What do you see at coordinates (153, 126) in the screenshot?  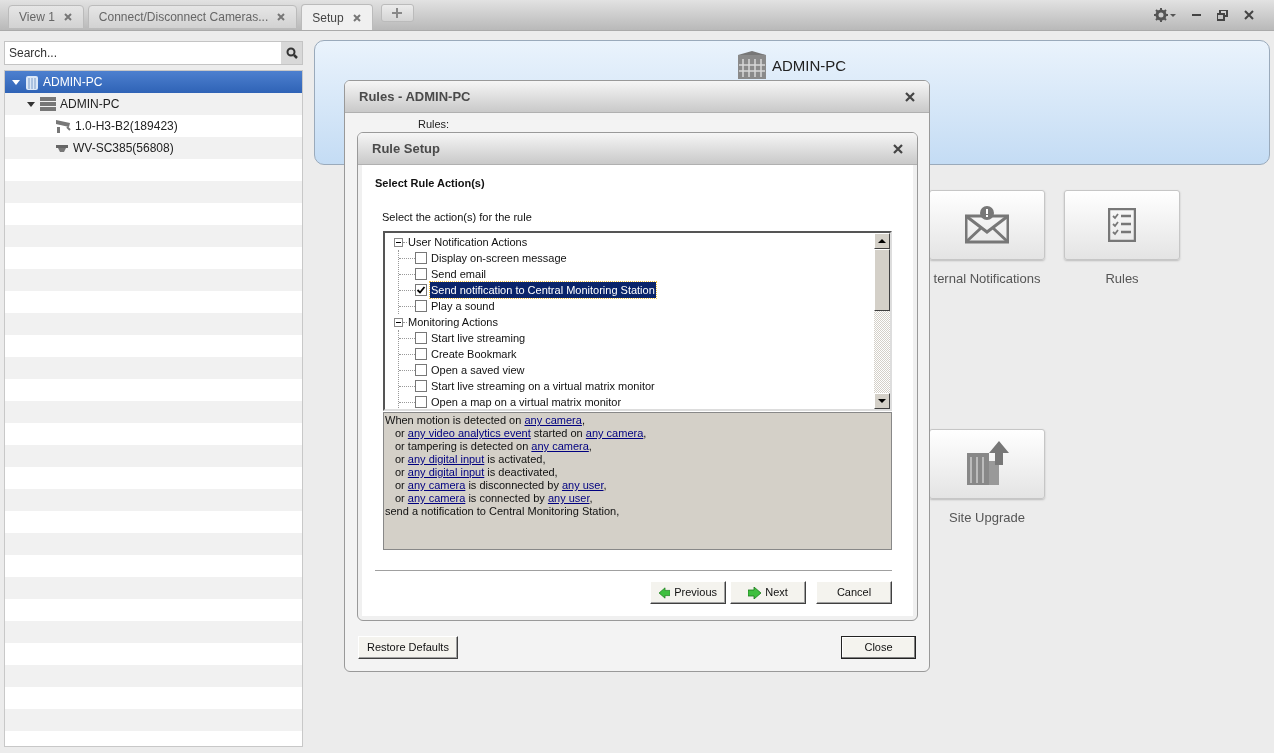 I see `tree-item: 1.0-H3-B2(189423)` at bounding box center [153, 126].